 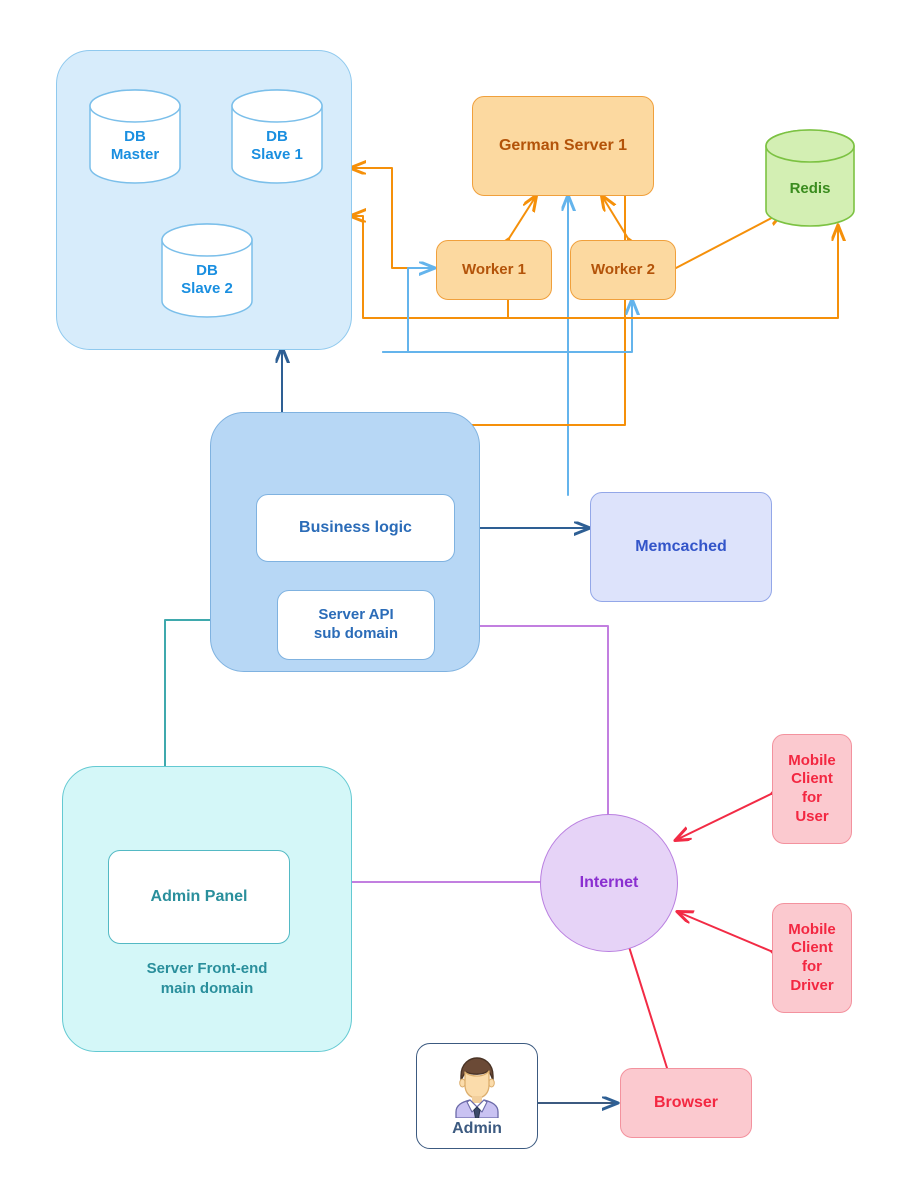 I want to click on node-db-master: DB Master, so click(x=135, y=136).